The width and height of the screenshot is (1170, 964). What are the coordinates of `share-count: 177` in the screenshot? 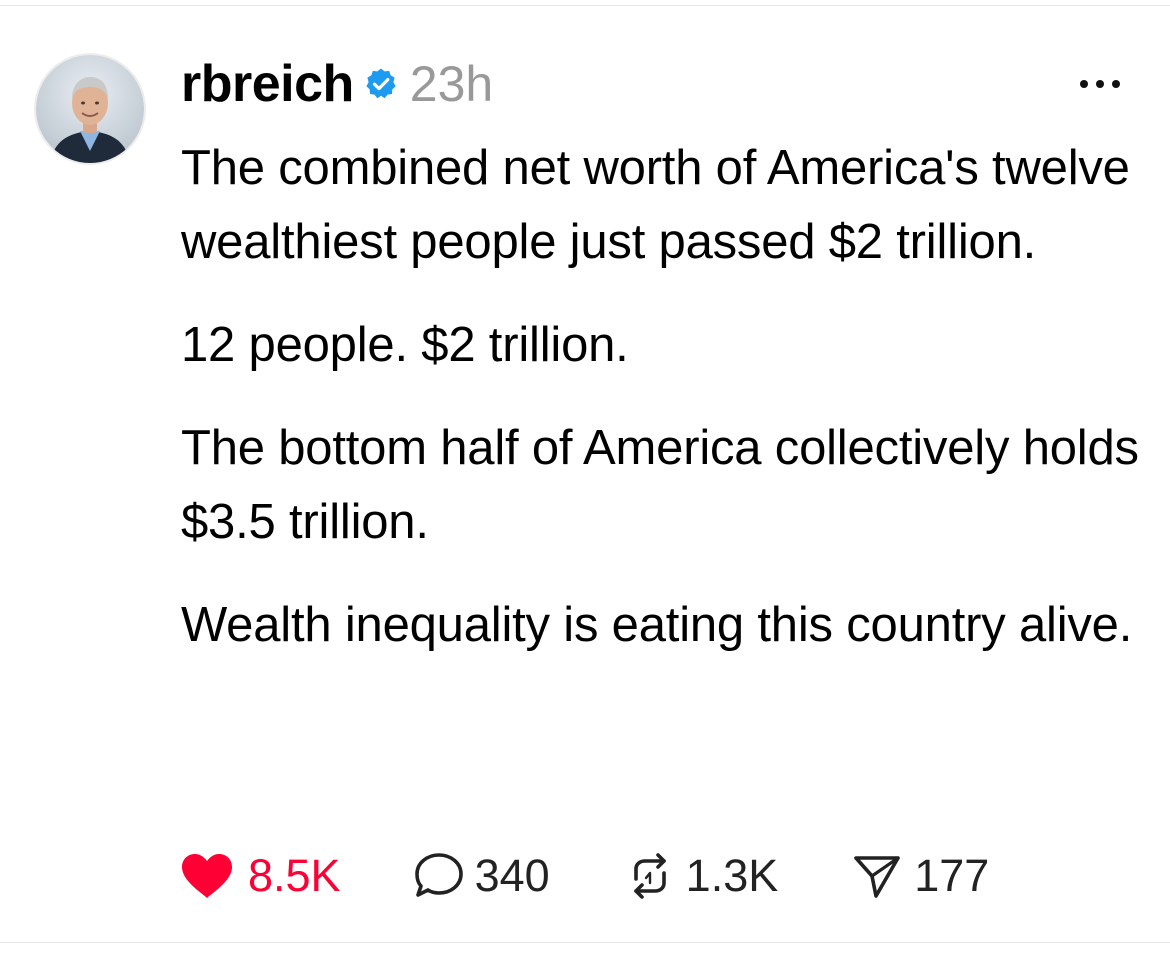 It's located at (952, 875).